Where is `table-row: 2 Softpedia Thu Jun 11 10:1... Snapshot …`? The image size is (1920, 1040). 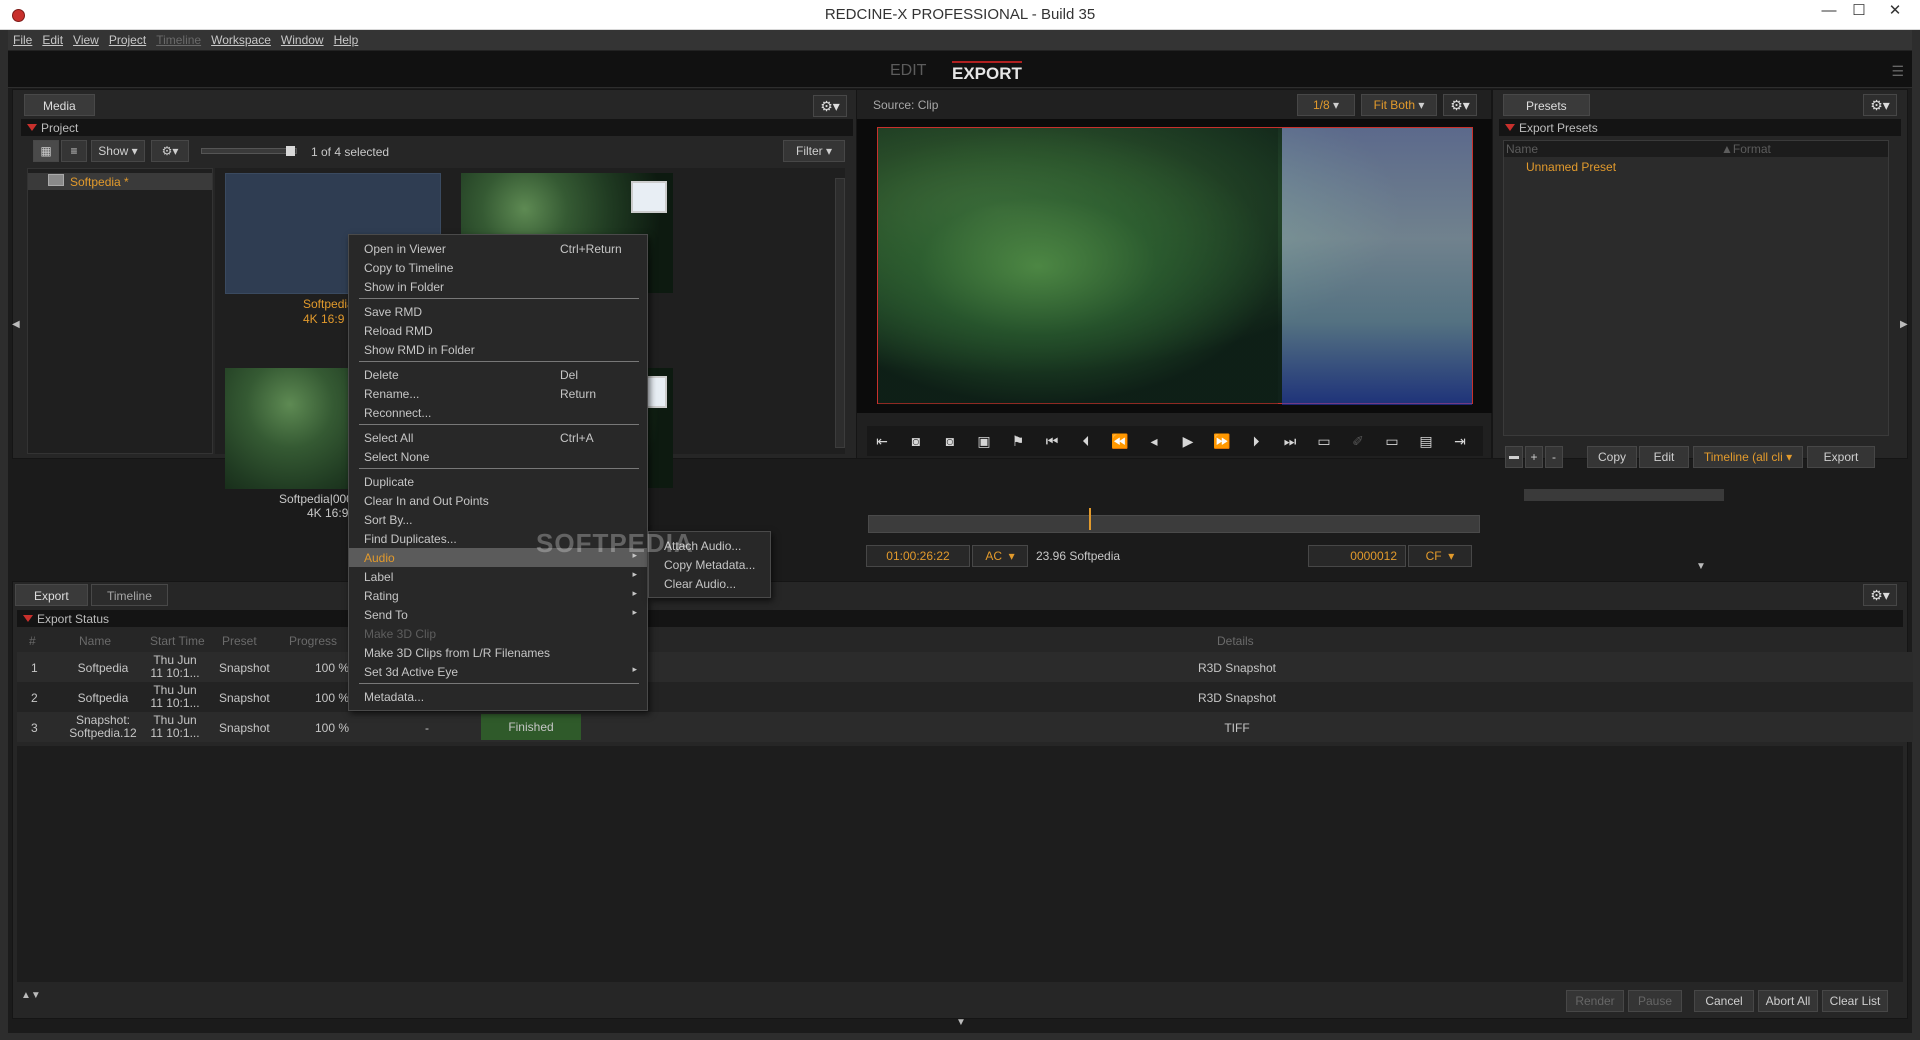
table-row: 2 Softpedia Thu Jun 11 10:1... Snapshot … is located at coordinates (965, 697).